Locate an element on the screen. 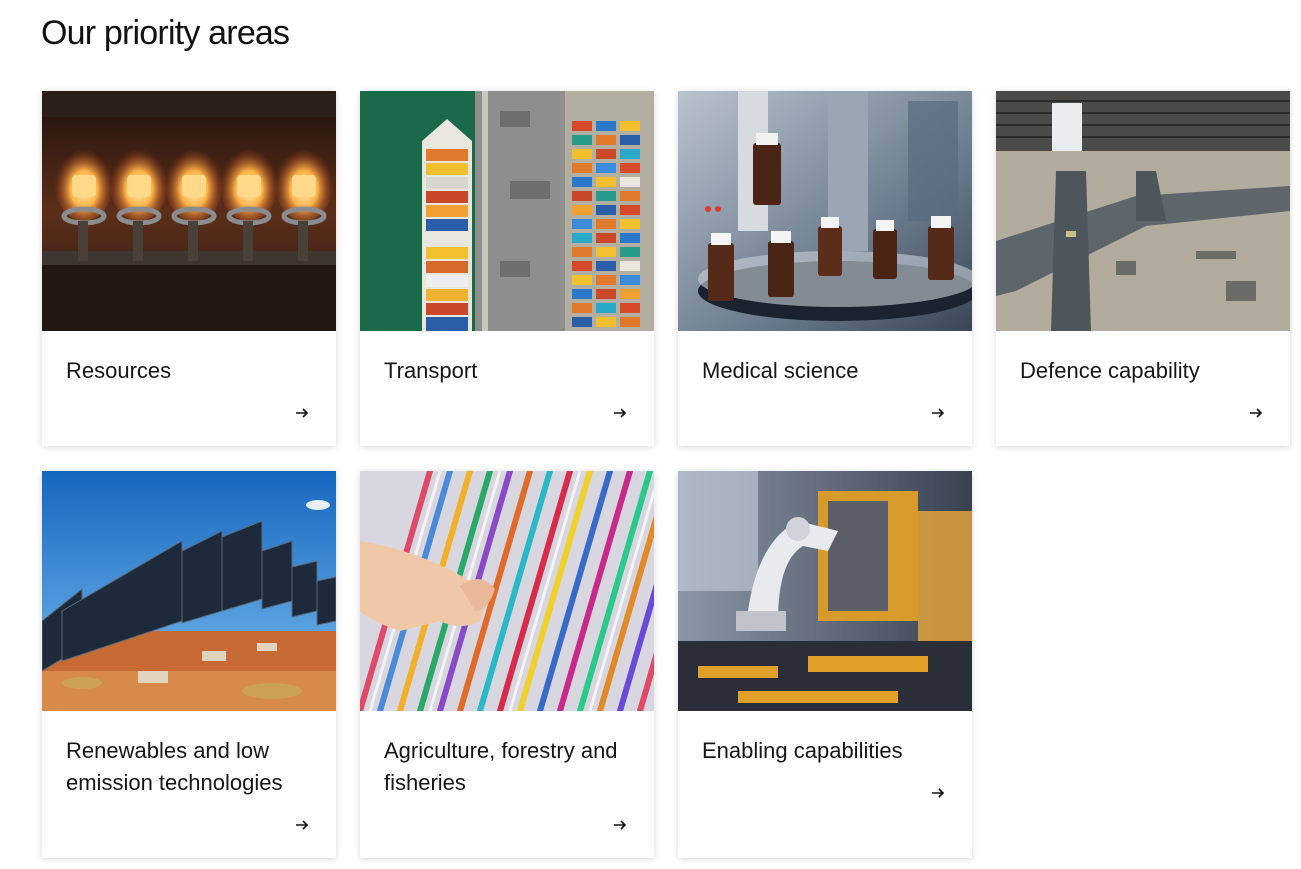  card-title: Enabling capabilities is located at coordinates (802, 750).